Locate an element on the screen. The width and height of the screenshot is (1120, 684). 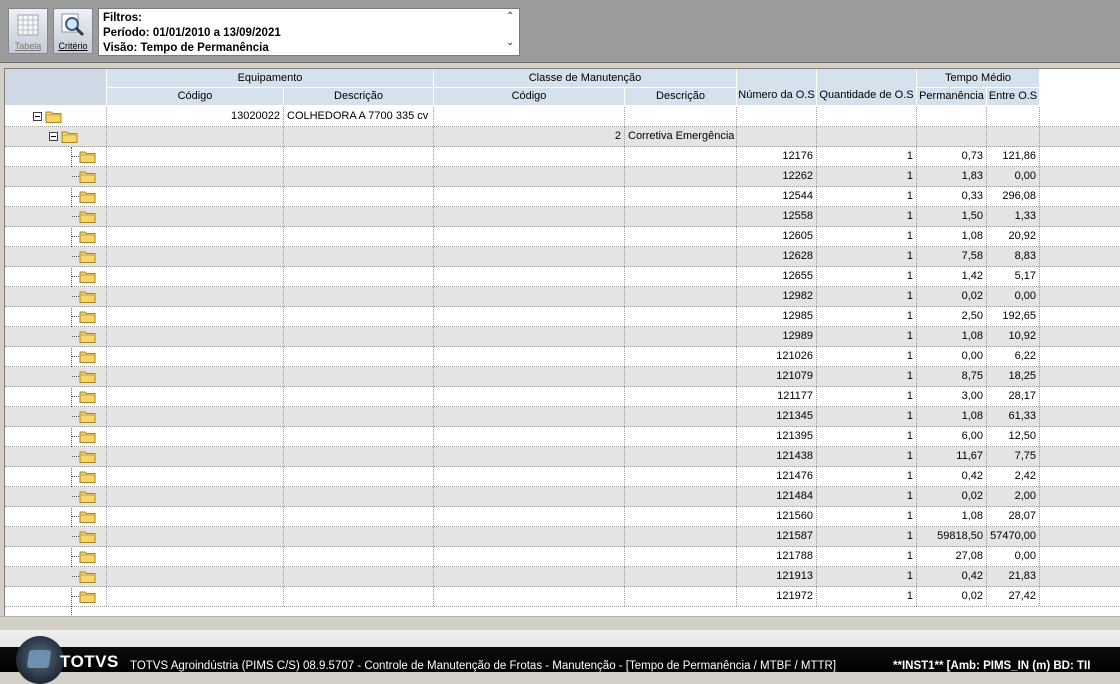
header-classe-codigo: Código is located at coordinates (529, 97).